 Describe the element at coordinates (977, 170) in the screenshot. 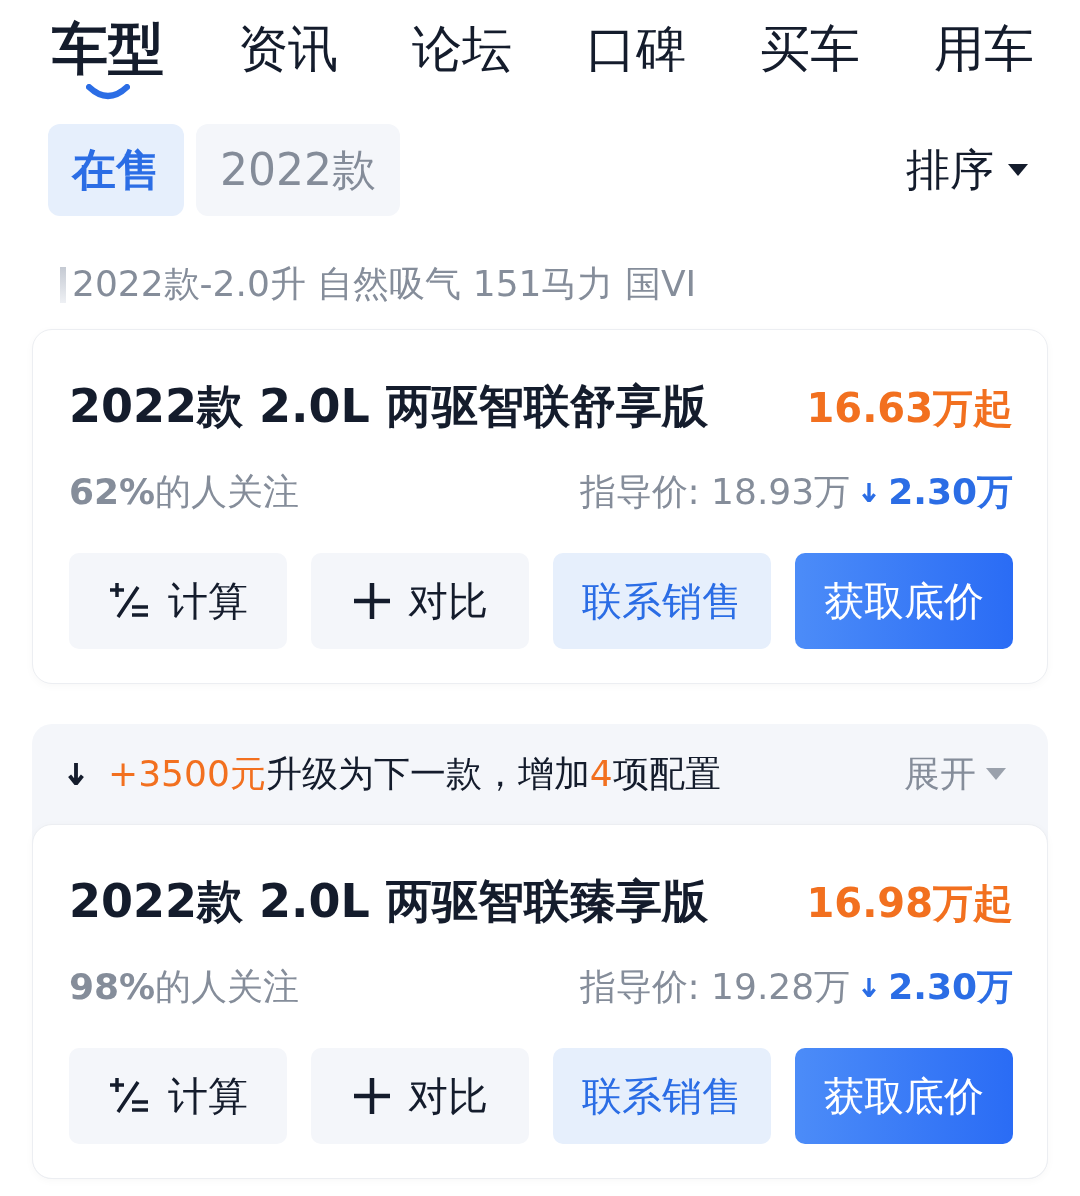

I see `sort-button: 排序` at that location.